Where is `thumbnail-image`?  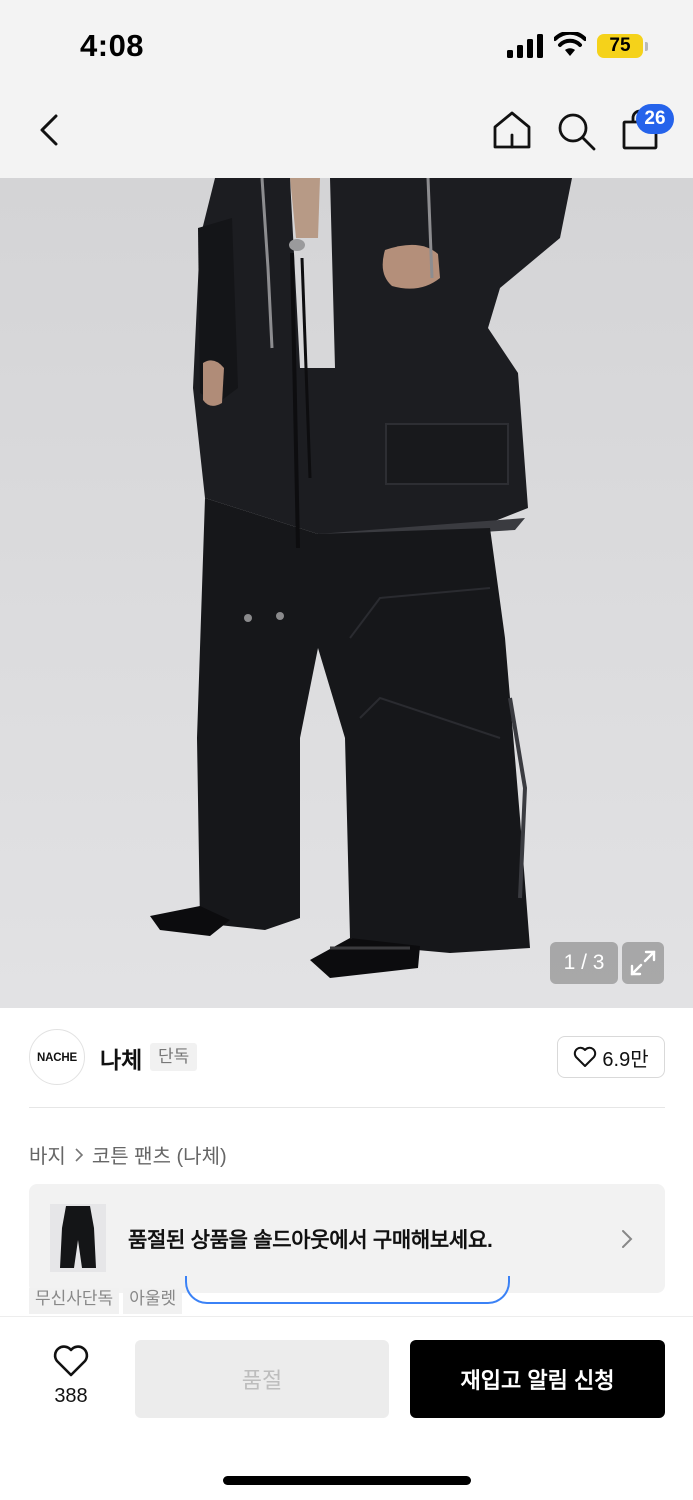
thumbnail-image is located at coordinates (78, 1238).